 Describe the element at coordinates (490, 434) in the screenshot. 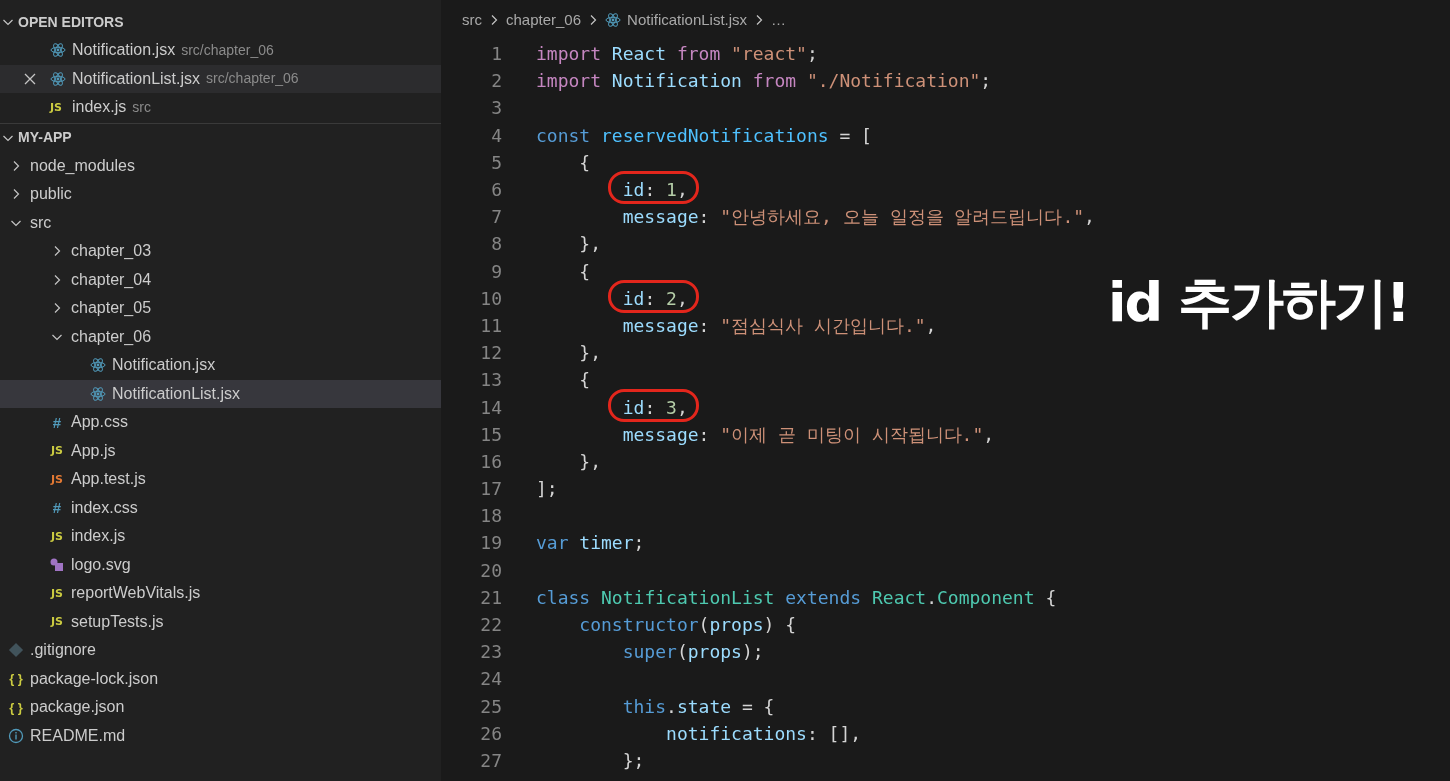

I see `line-number: 15` at that location.